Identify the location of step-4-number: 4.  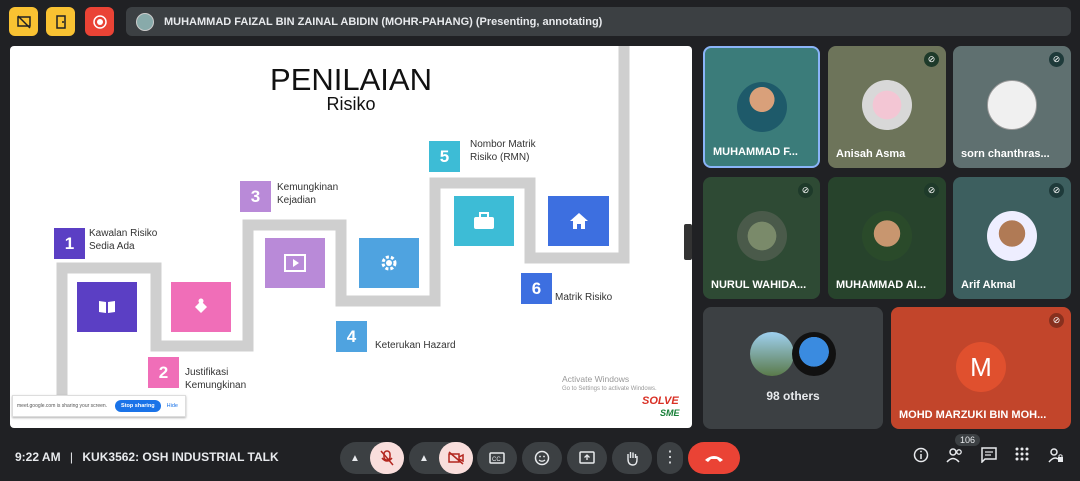
(351, 336).